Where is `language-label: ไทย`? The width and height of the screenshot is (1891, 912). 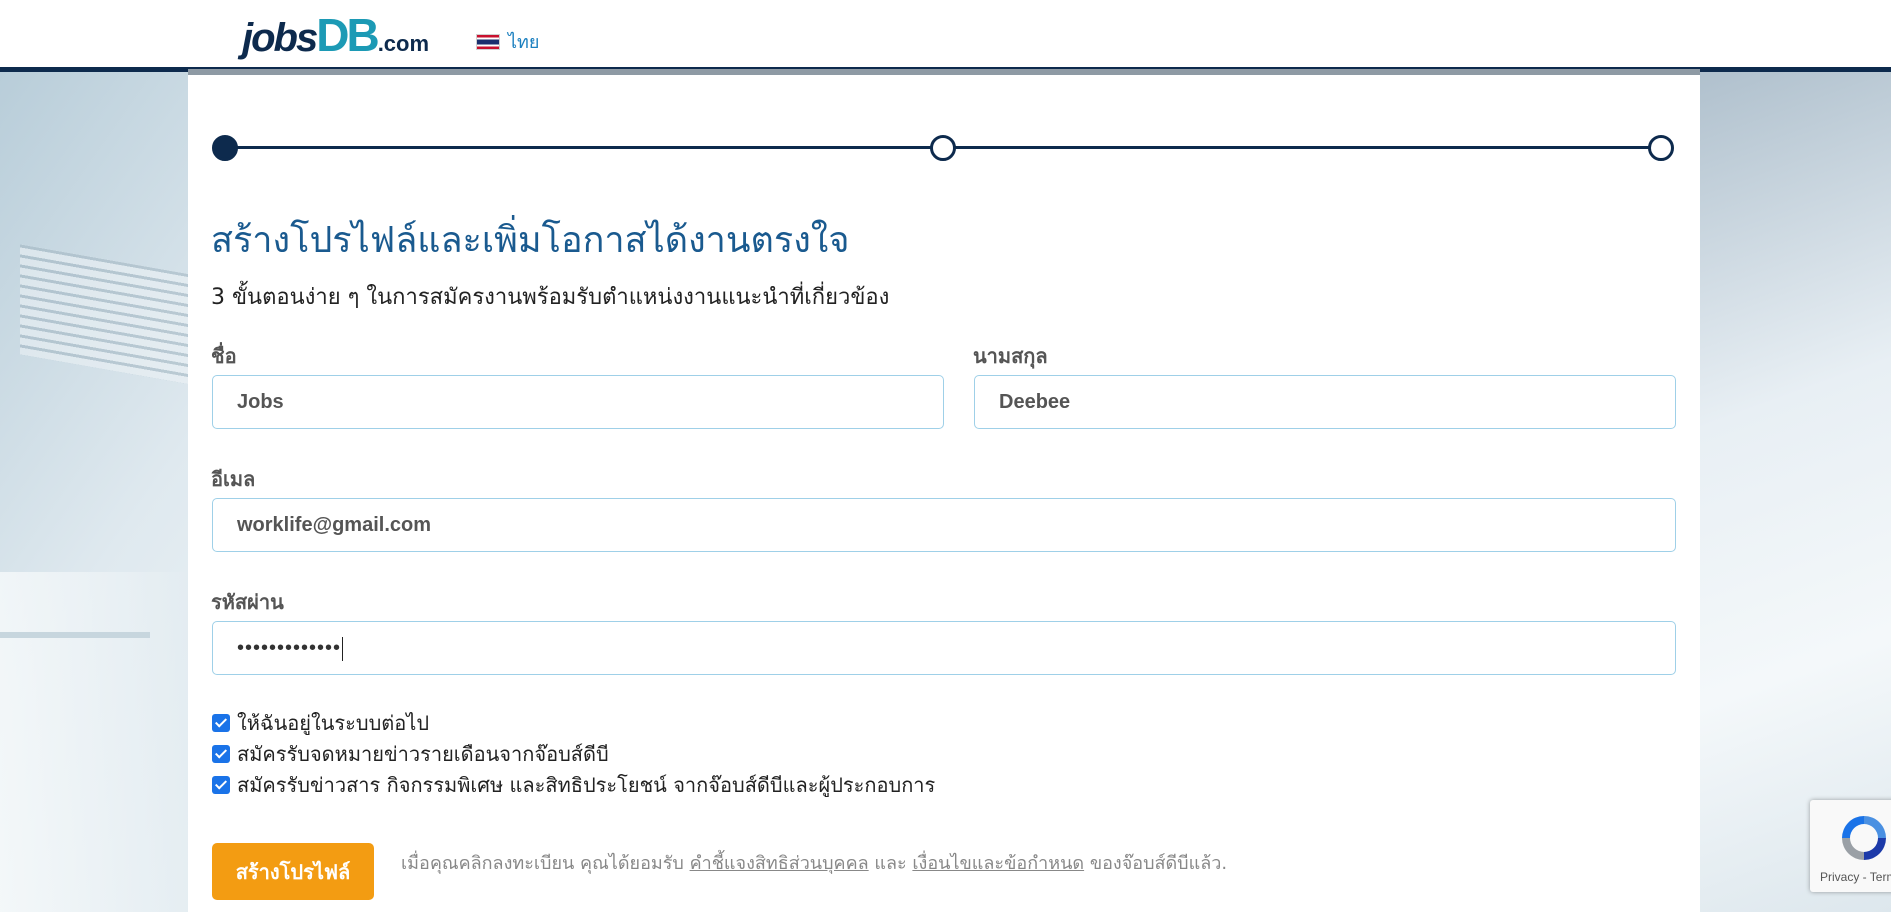 language-label: ไทย is located at coordinates (523, 41).